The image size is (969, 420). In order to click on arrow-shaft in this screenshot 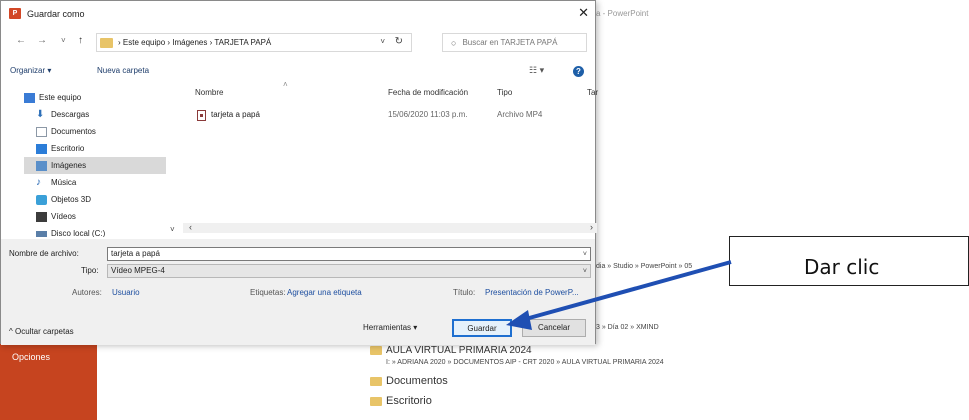, I will do `click(626, 291)`.